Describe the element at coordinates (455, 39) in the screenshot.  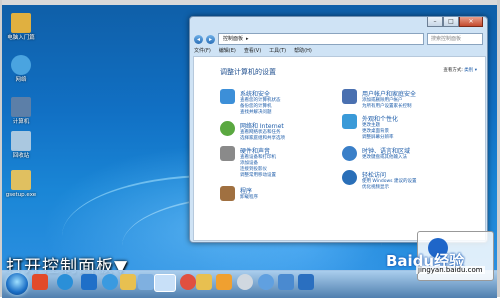
I see `search-input: 搜索控制面板` at that location.